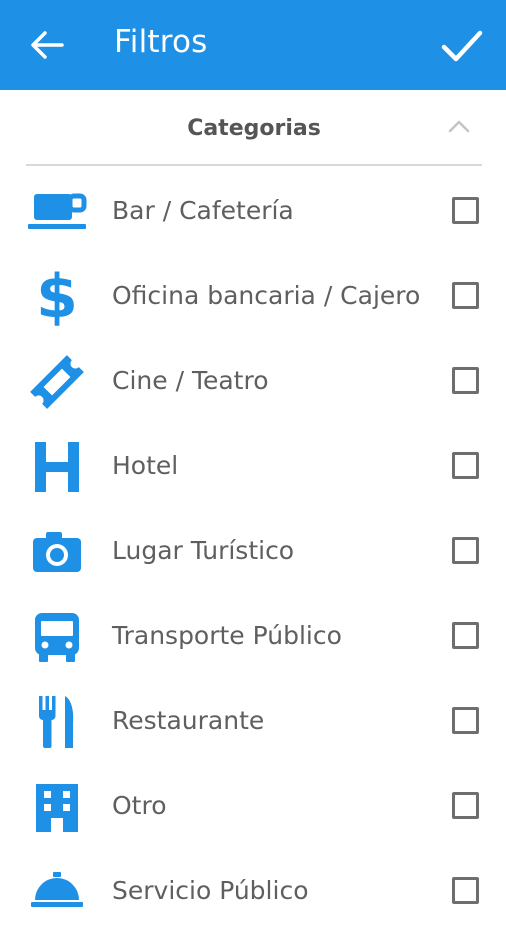 The image size is (506, 933). Describe the element at coordinates (253, 805) in the screenshot. I see `category-row-other: Otro` at that location.